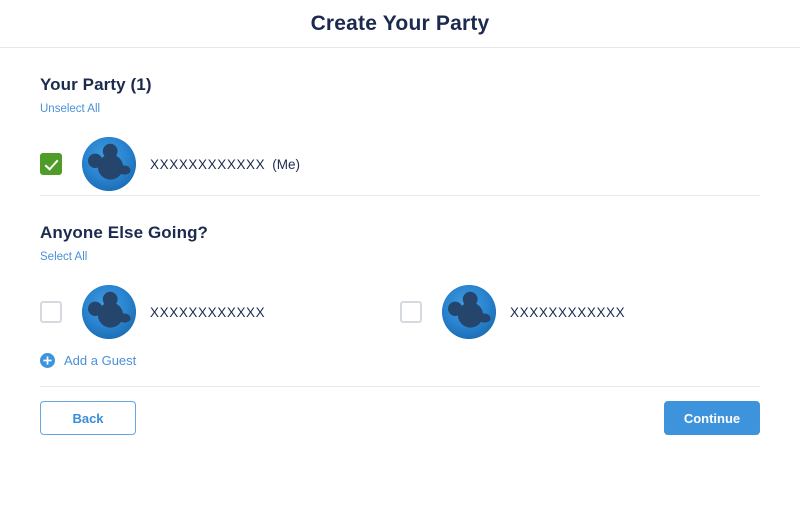 This screenshot has height=512, width=800. What do you see at coordinates (51, 164) in the screenshot?
I see `member-checkbox-self` at bounding box center [51, 164].